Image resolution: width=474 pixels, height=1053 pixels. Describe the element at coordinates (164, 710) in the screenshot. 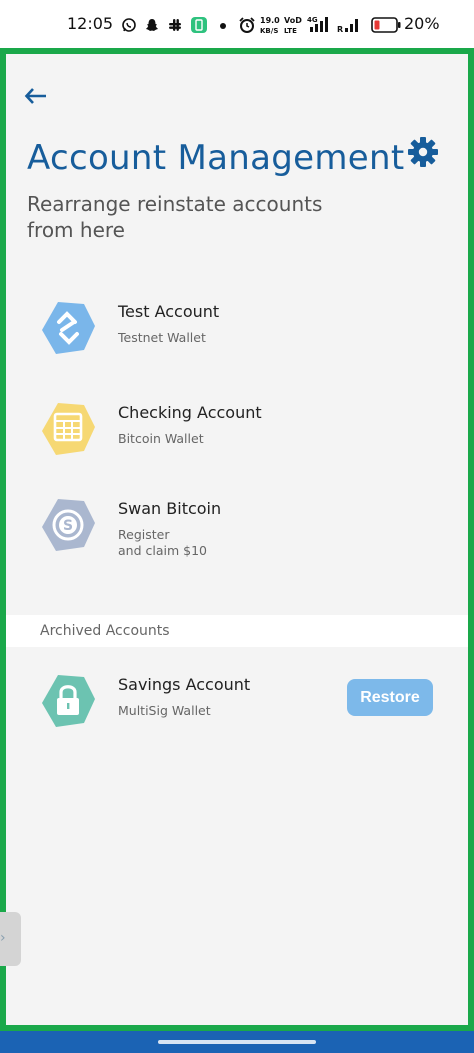

I see `account-type: MultiSig Wallet` at that location.